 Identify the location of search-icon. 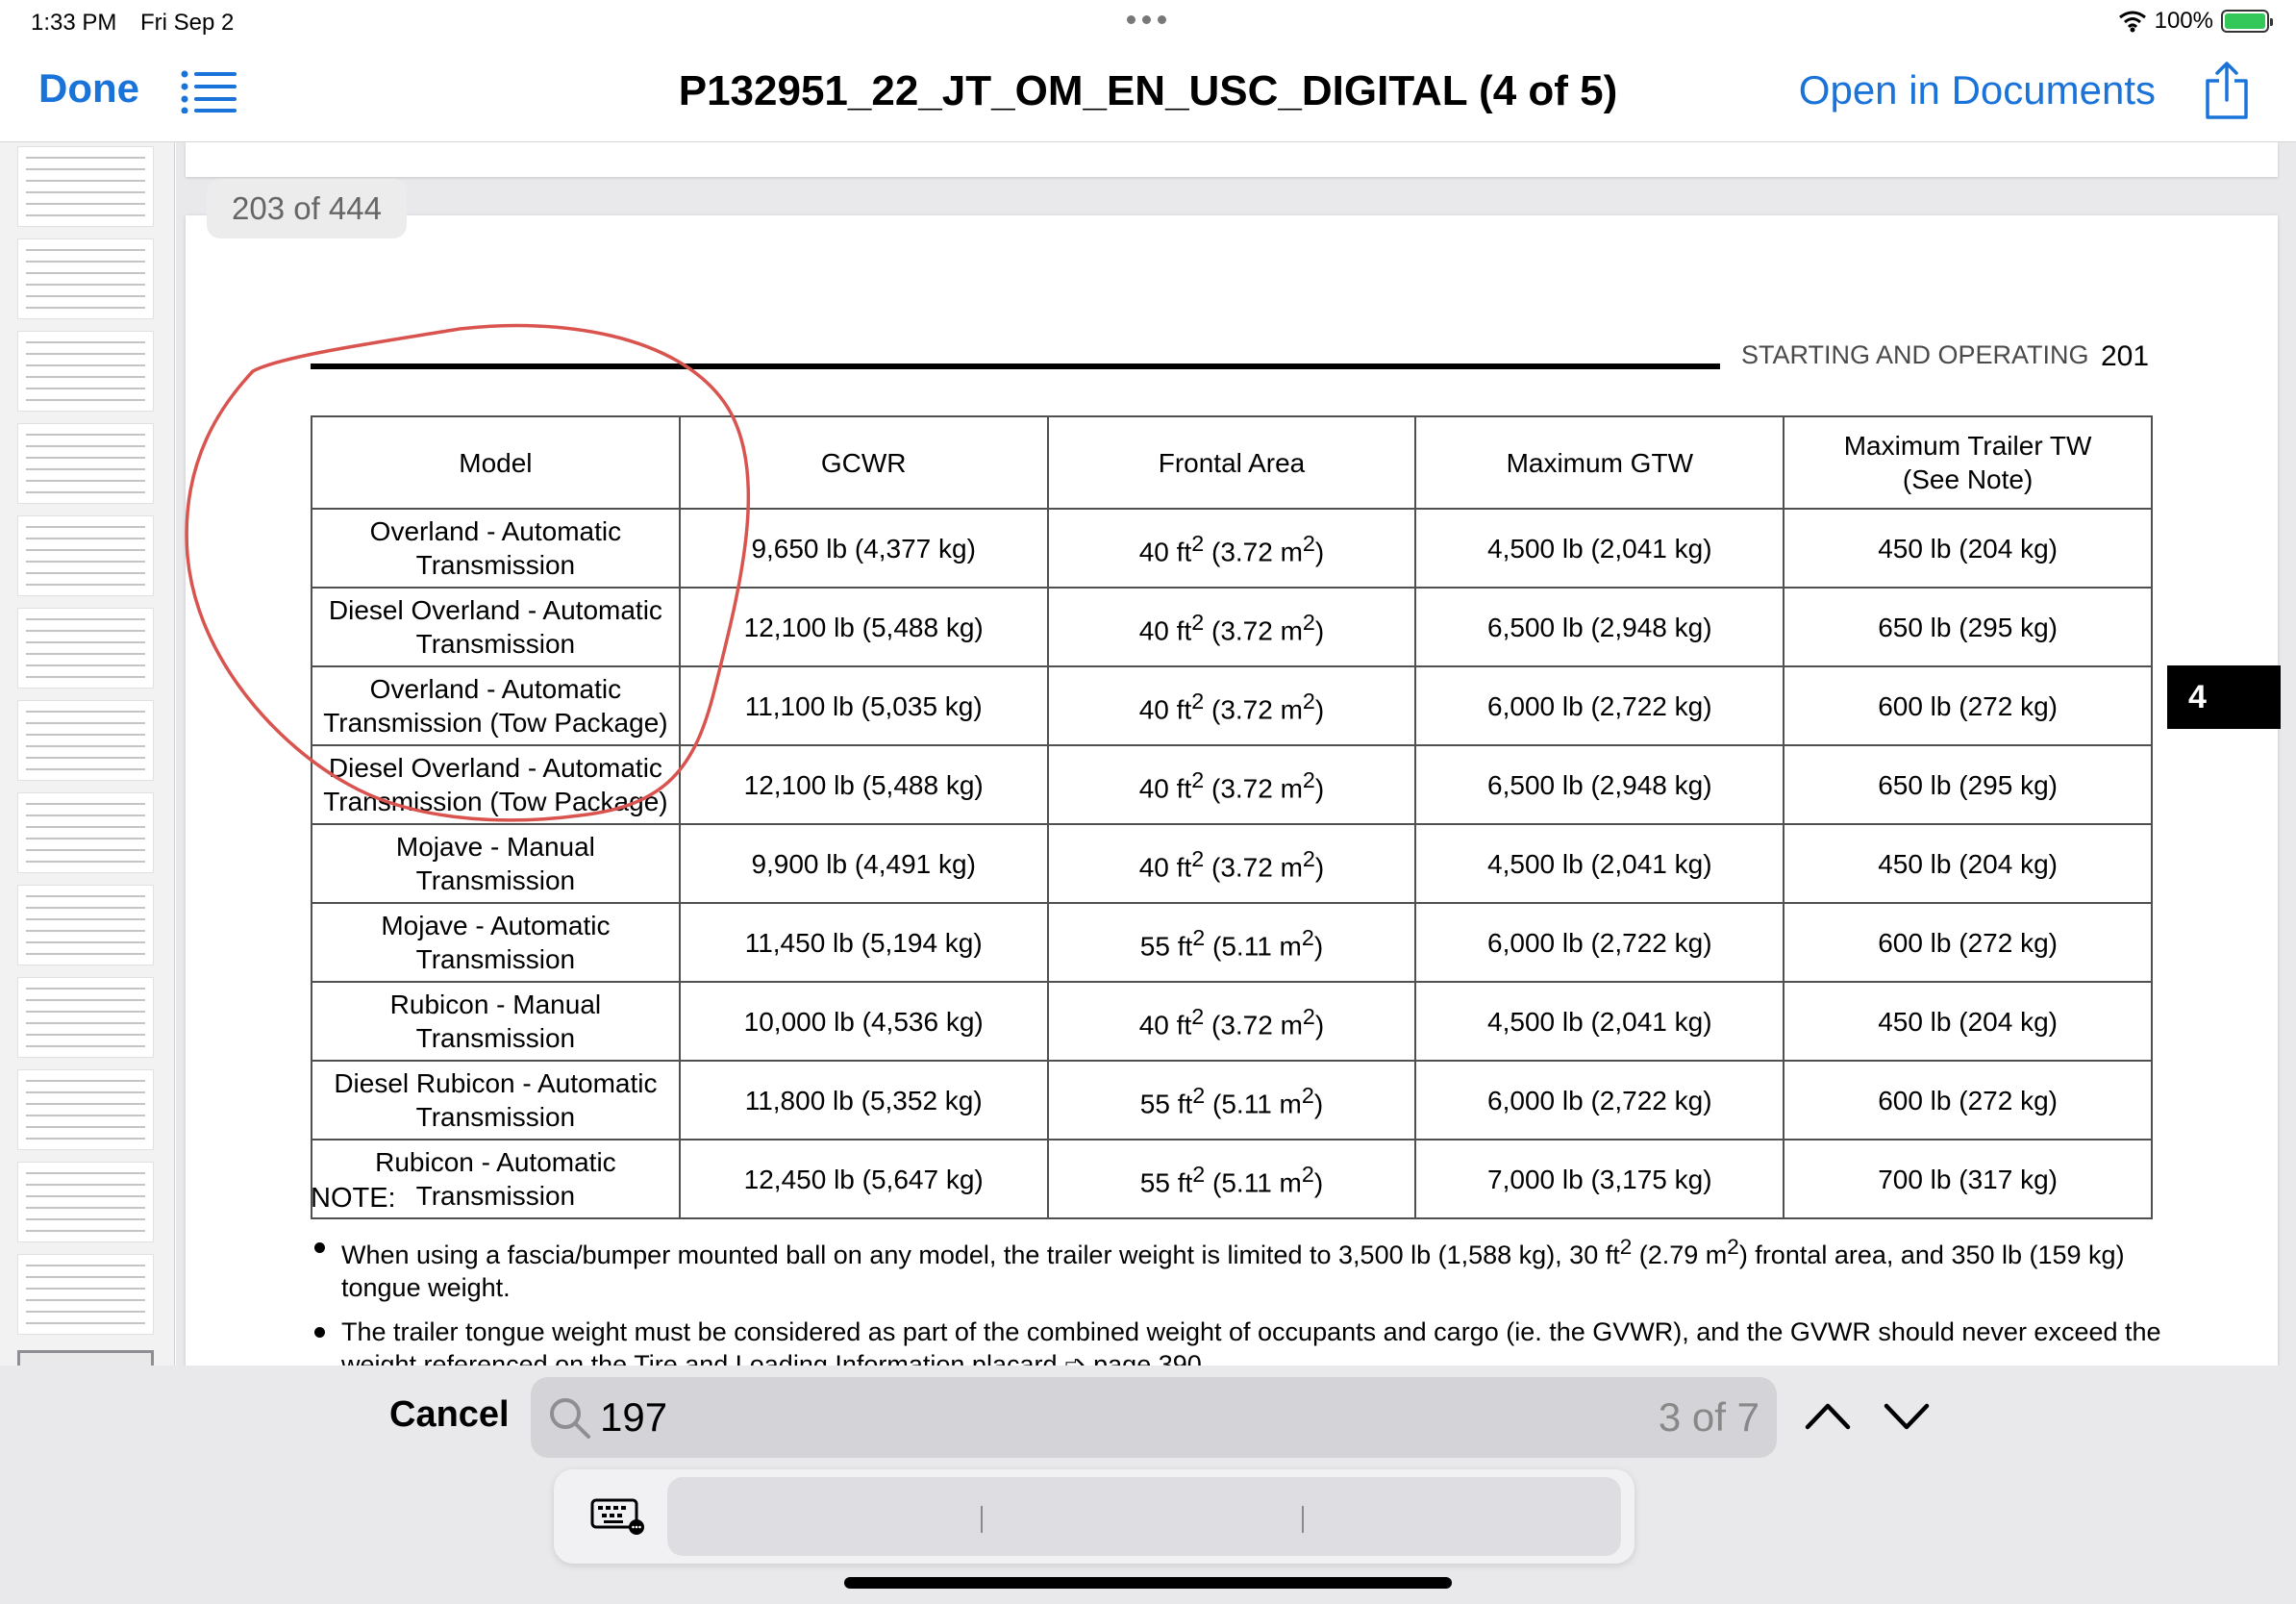
(570, 1418).